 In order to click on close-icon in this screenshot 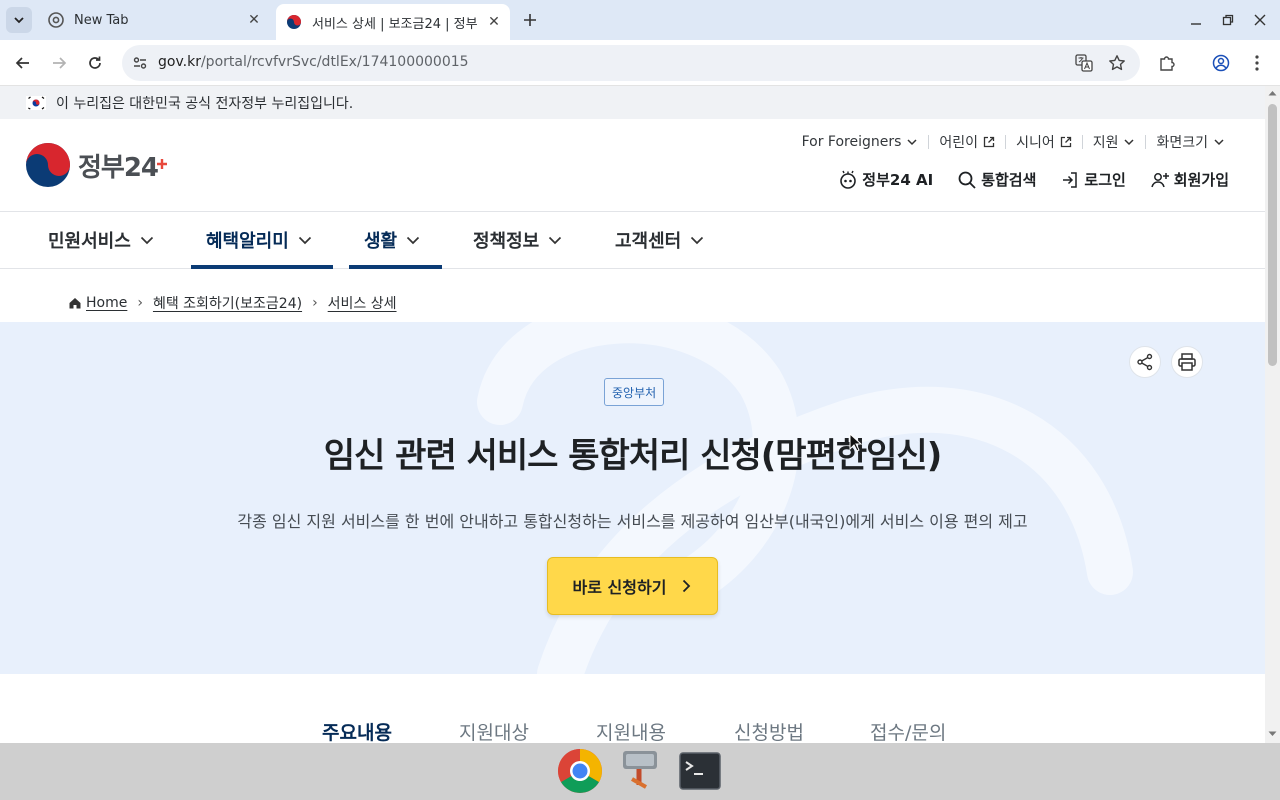, I will do `click(1260, 20)`.